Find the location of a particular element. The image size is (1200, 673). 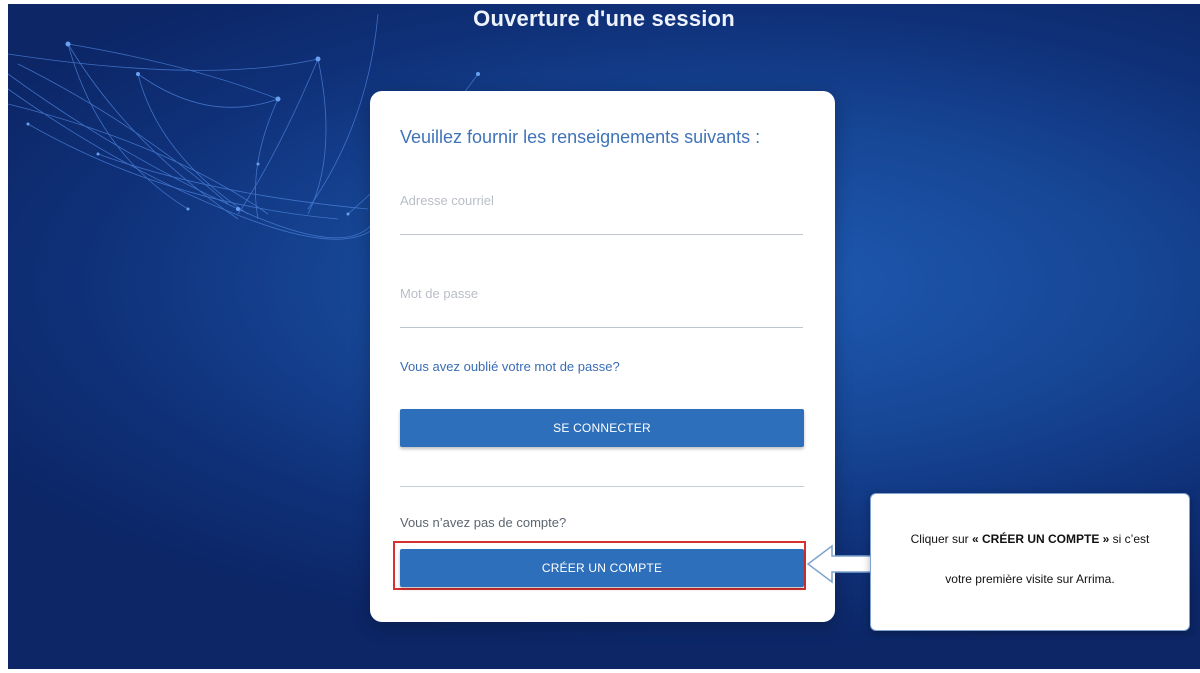

page-title: Ouverture d'une session is located at coordinates (604, 18).